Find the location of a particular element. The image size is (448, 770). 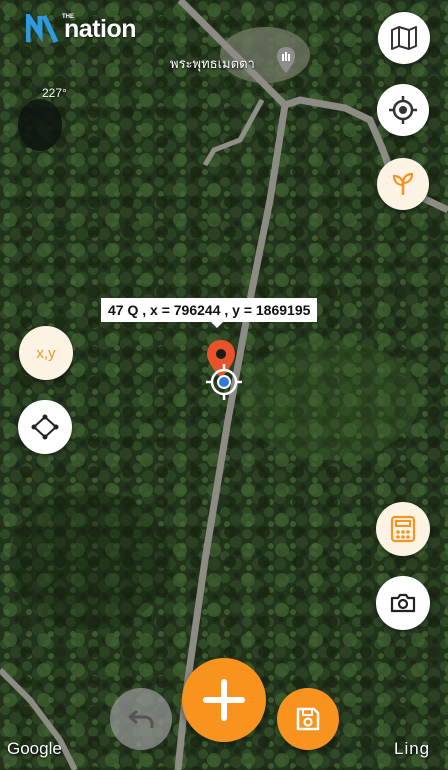

save-icon is located at coordinates (308, 719).